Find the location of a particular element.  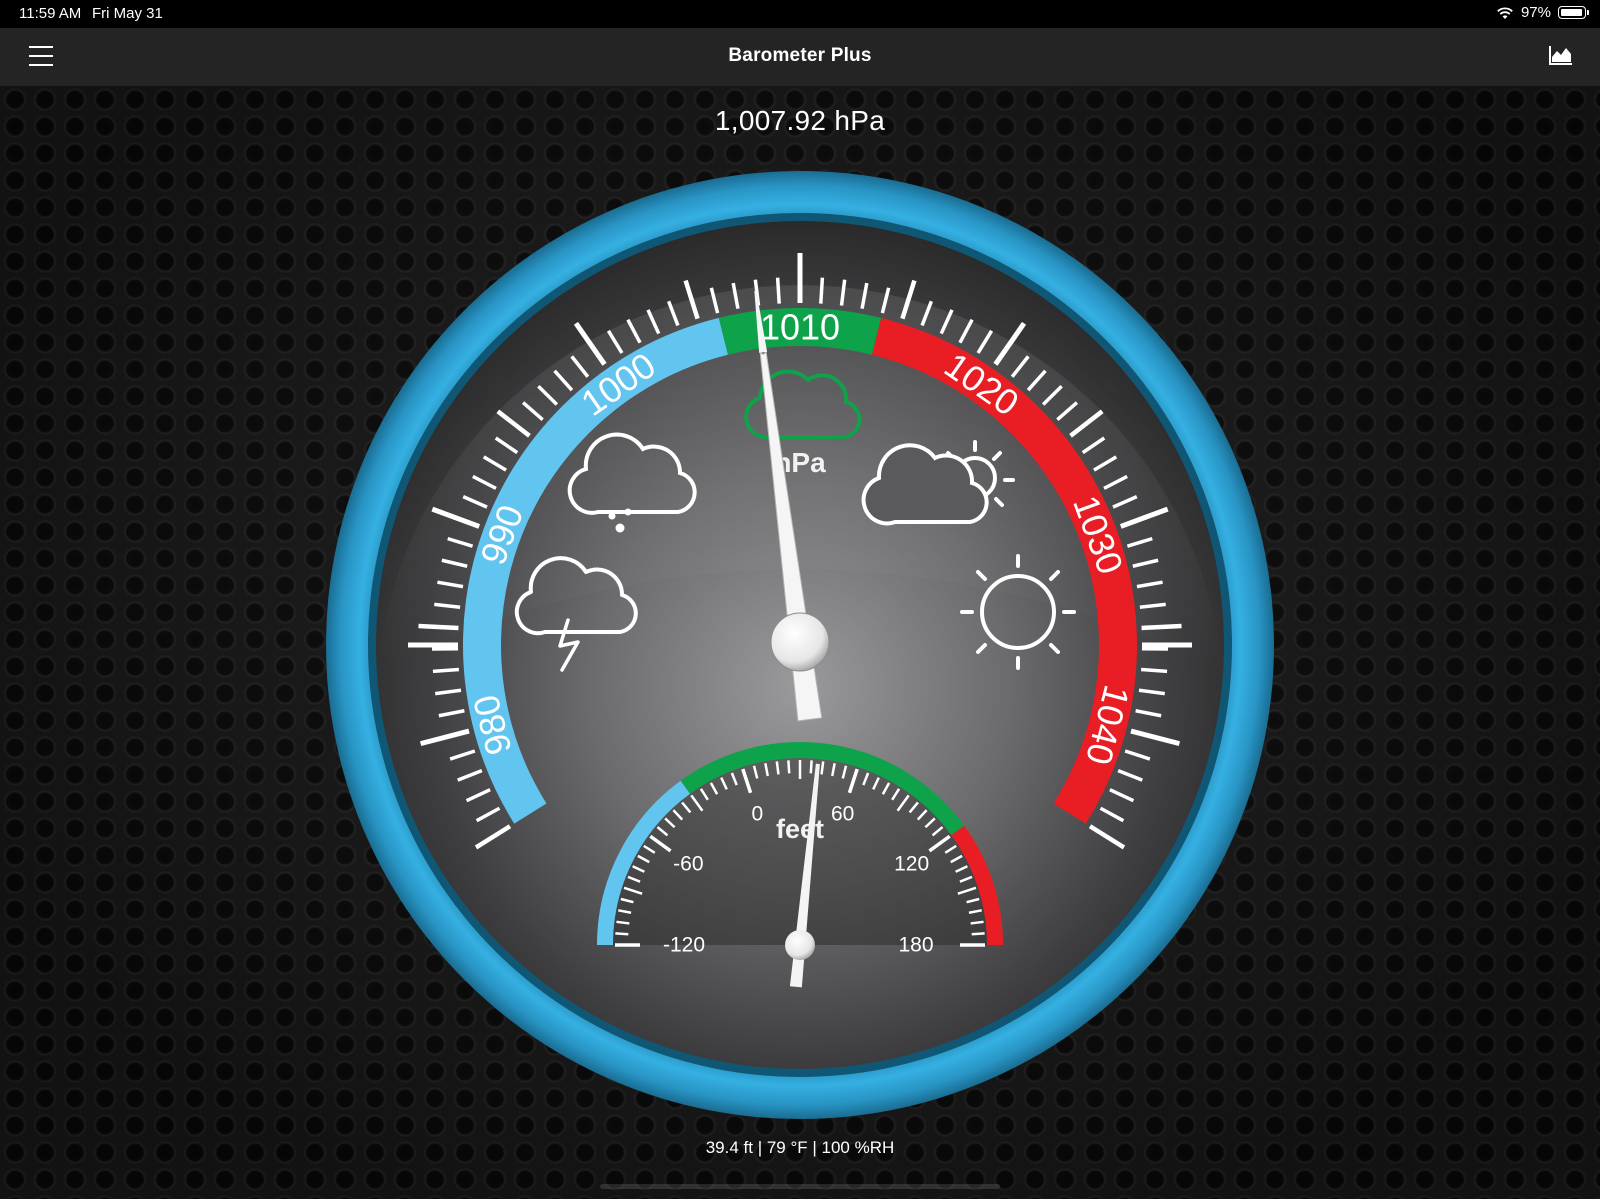

pressure-label-1010: 1010 is located at coordinates (800, 327).